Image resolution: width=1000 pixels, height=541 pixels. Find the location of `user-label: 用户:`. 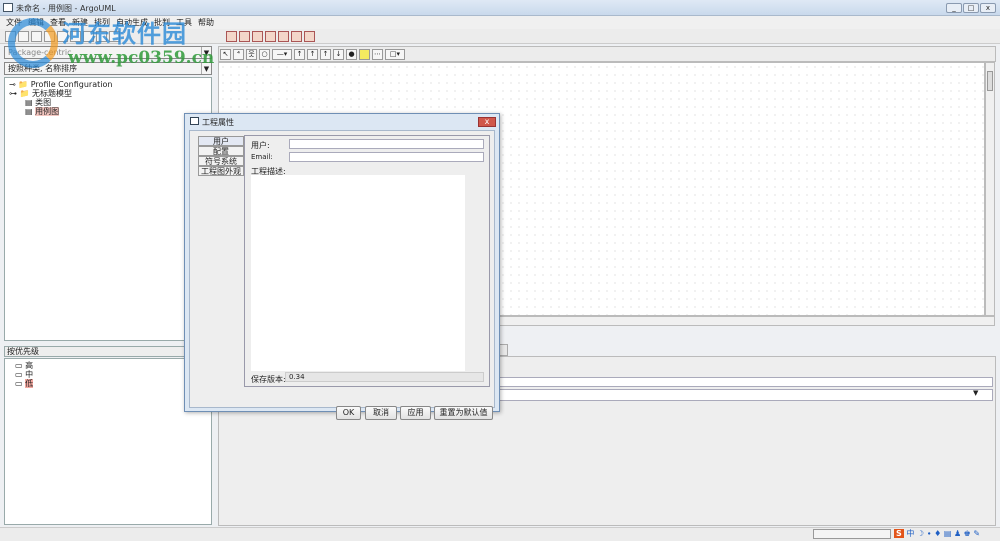

user-label: 用户: is located at coordinates (260, 145).